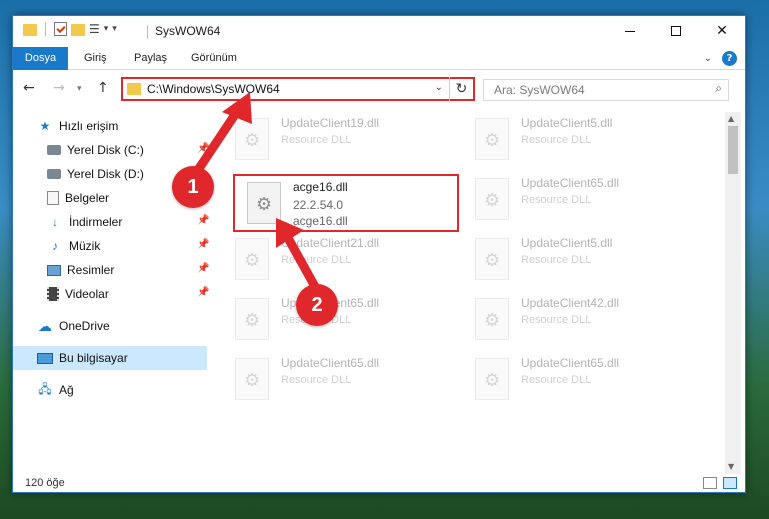  I want to click on sidebar-item-label: Belgeler, so click(87, 198).